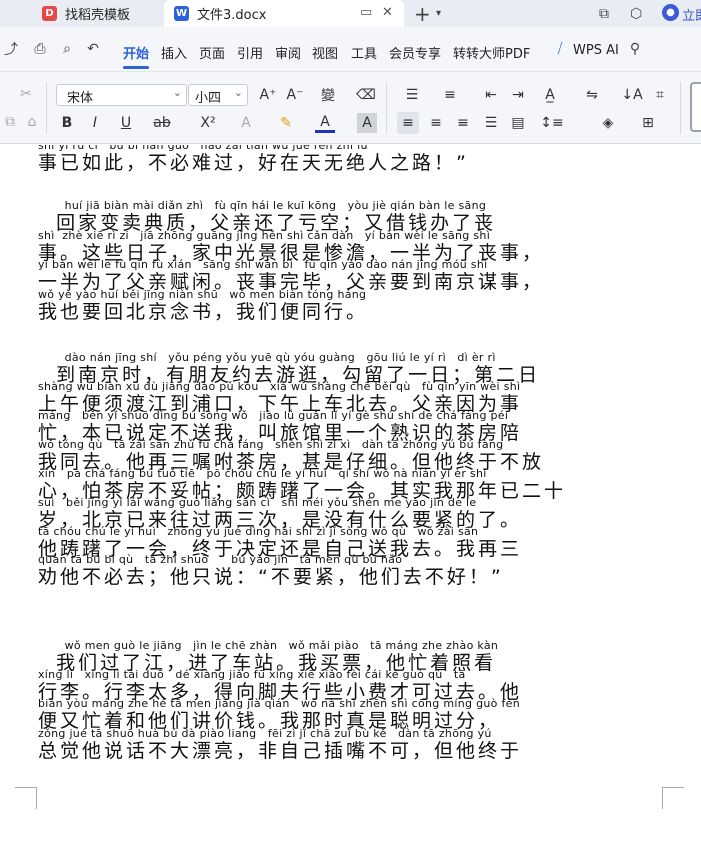 This screenshot has height=859, width=701. Describe the element at coordinates (450, 95) in the screenshot. I see `numbered-list-icon: ≡` at that location.